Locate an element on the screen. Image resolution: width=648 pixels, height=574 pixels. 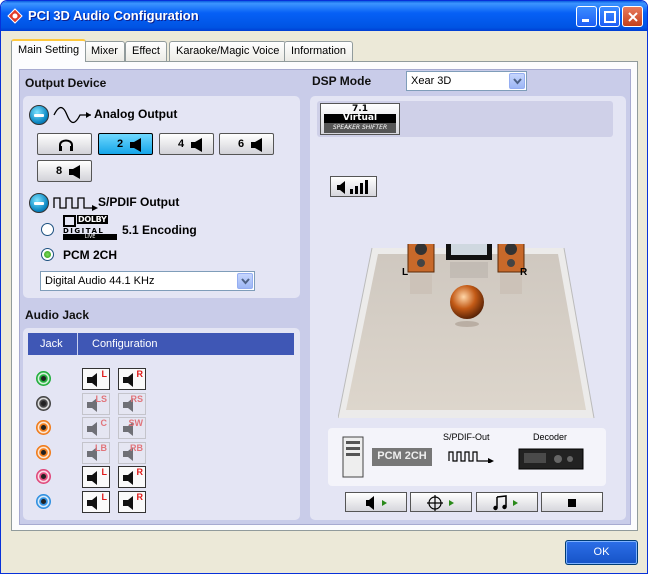
pc-tower-icon is located at coordinates (353, 457).